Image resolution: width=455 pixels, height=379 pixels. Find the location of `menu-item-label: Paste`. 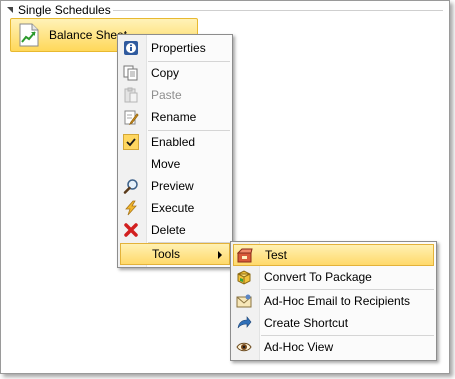

menu-item-label: Paste is located at coordinates (166, 95).